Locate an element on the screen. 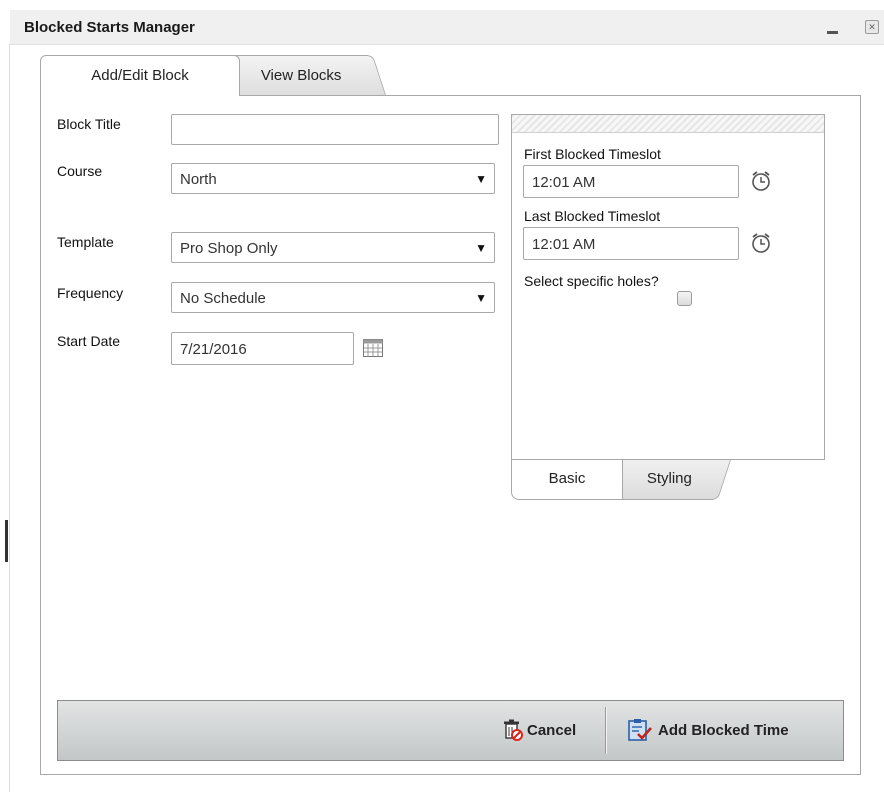  close-button: ✕ is located at coordinates (872, 27).